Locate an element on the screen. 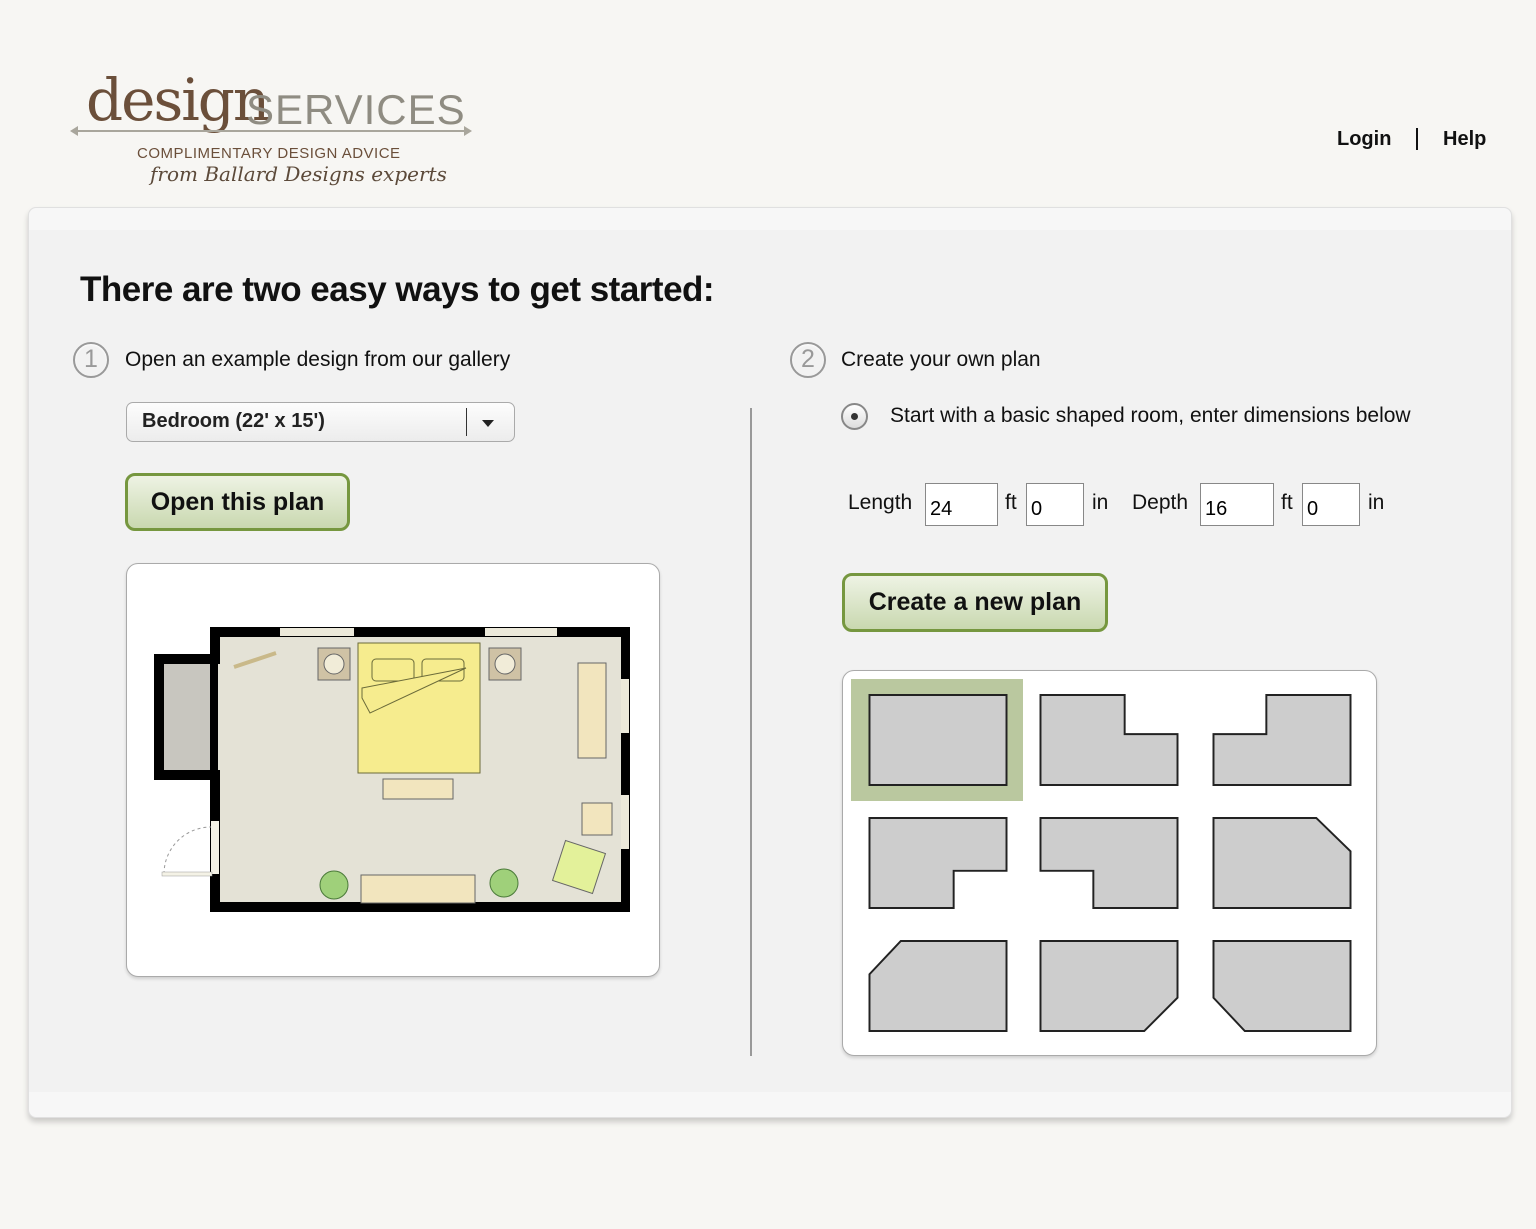  example-plan-preview is located at coordinates (393, 770).